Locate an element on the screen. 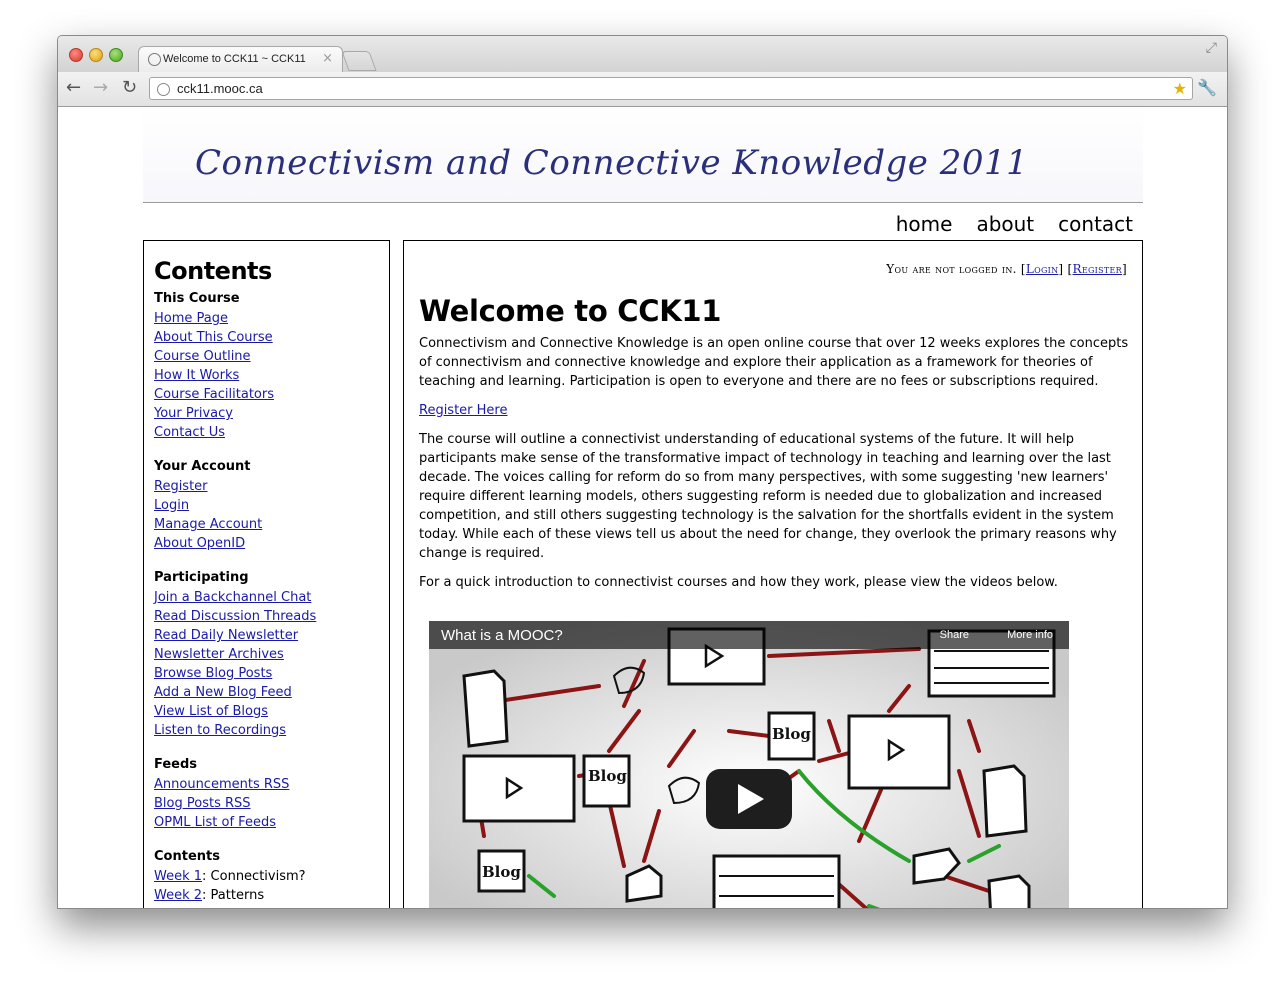  list-item: About This Course is located at coordinates (266, 337).